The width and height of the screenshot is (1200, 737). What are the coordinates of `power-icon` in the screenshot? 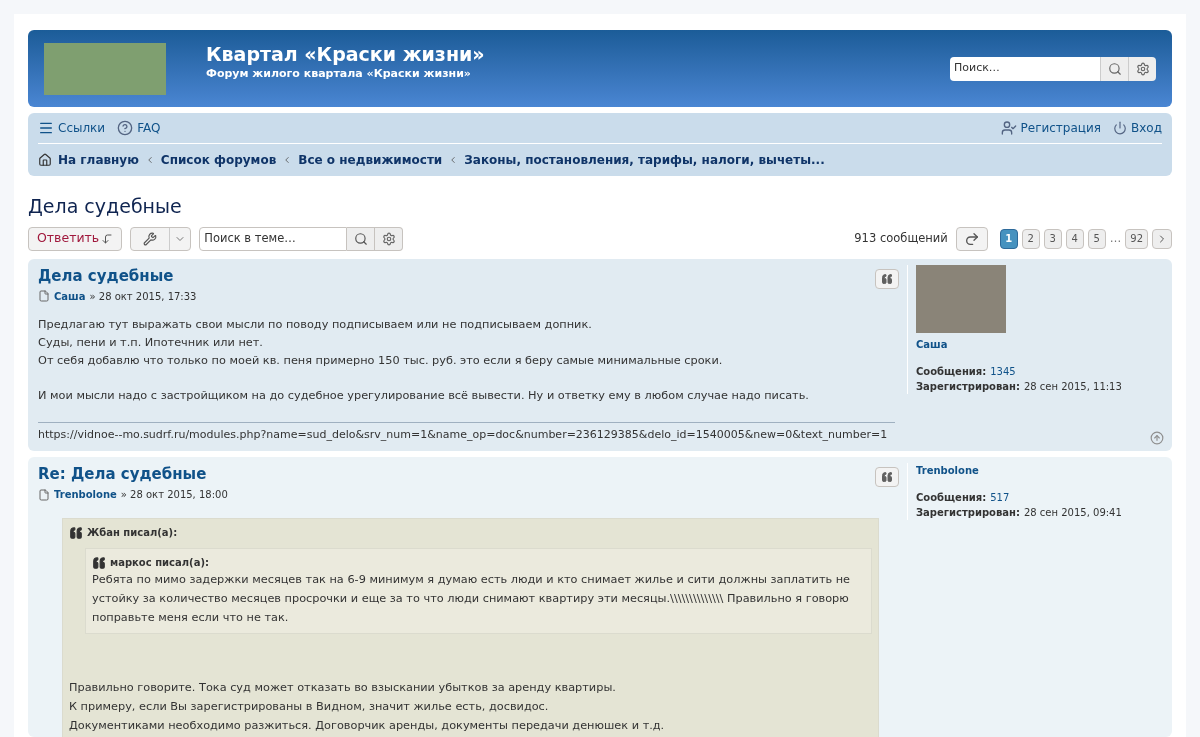 It's located at (1120, 128).